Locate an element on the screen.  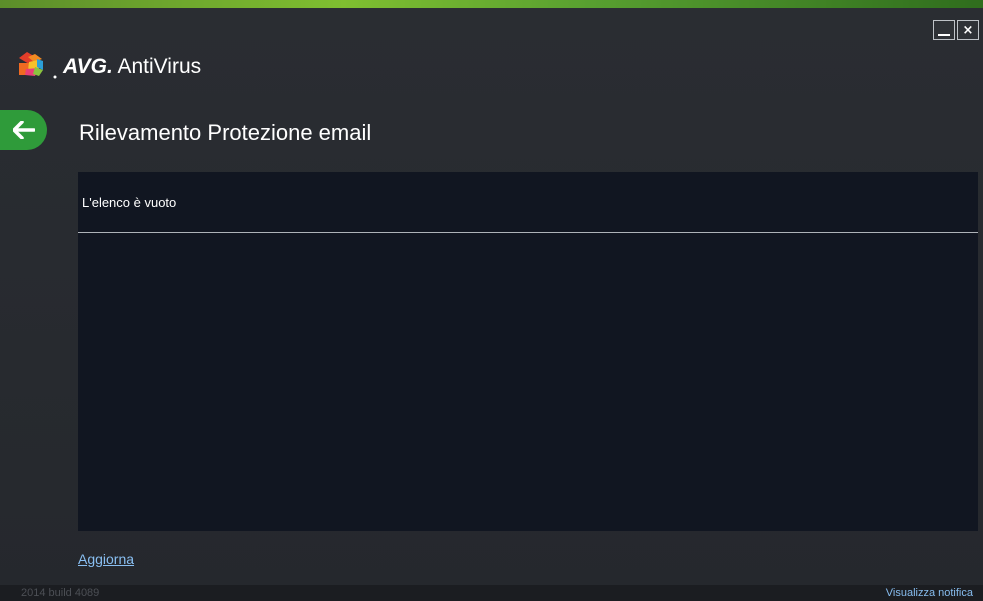
show-notification-link: Visualizza notifica is located at coordinates (929, 593).